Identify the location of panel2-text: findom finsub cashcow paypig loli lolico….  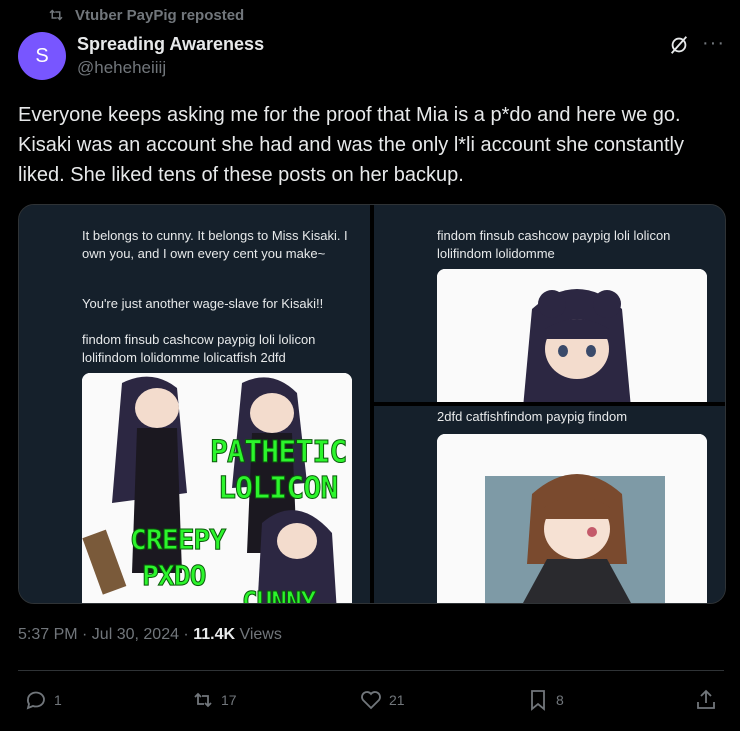
(554, 244).